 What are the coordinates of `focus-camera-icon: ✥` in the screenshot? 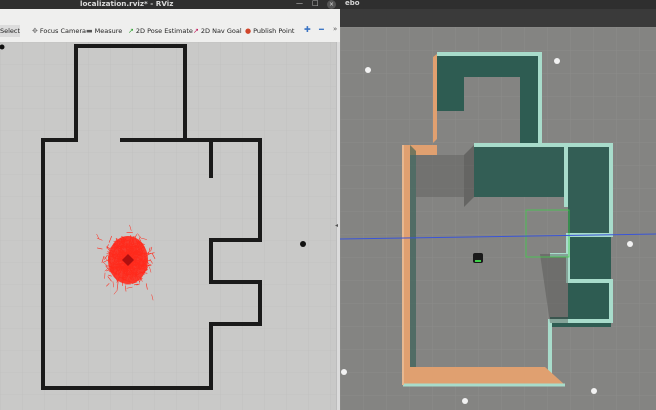 It's located at (35, 31).